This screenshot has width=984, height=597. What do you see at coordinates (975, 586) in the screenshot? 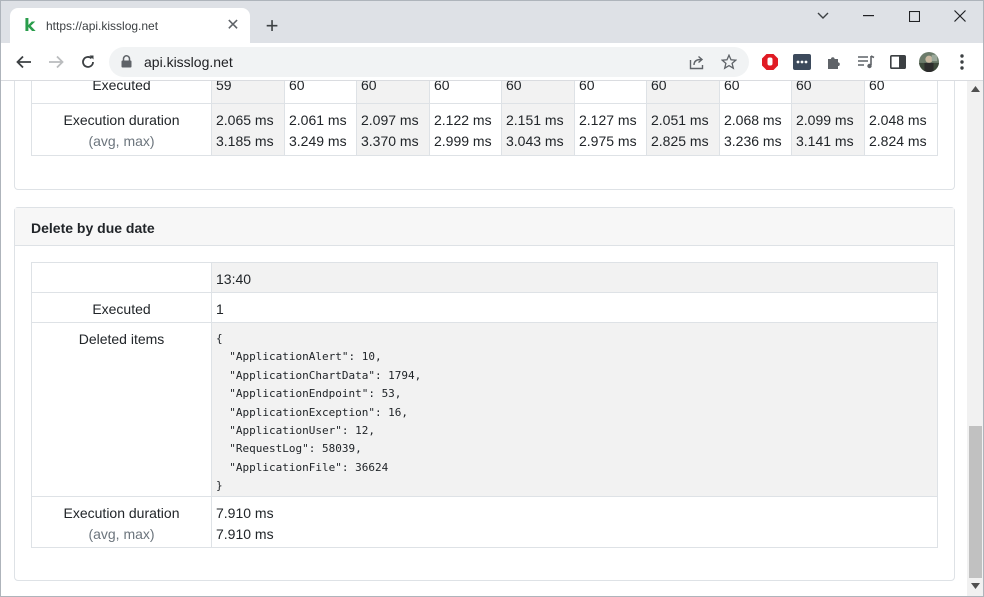
I see `scroll-down-arrow-icon` at bounding box center [975, 586].